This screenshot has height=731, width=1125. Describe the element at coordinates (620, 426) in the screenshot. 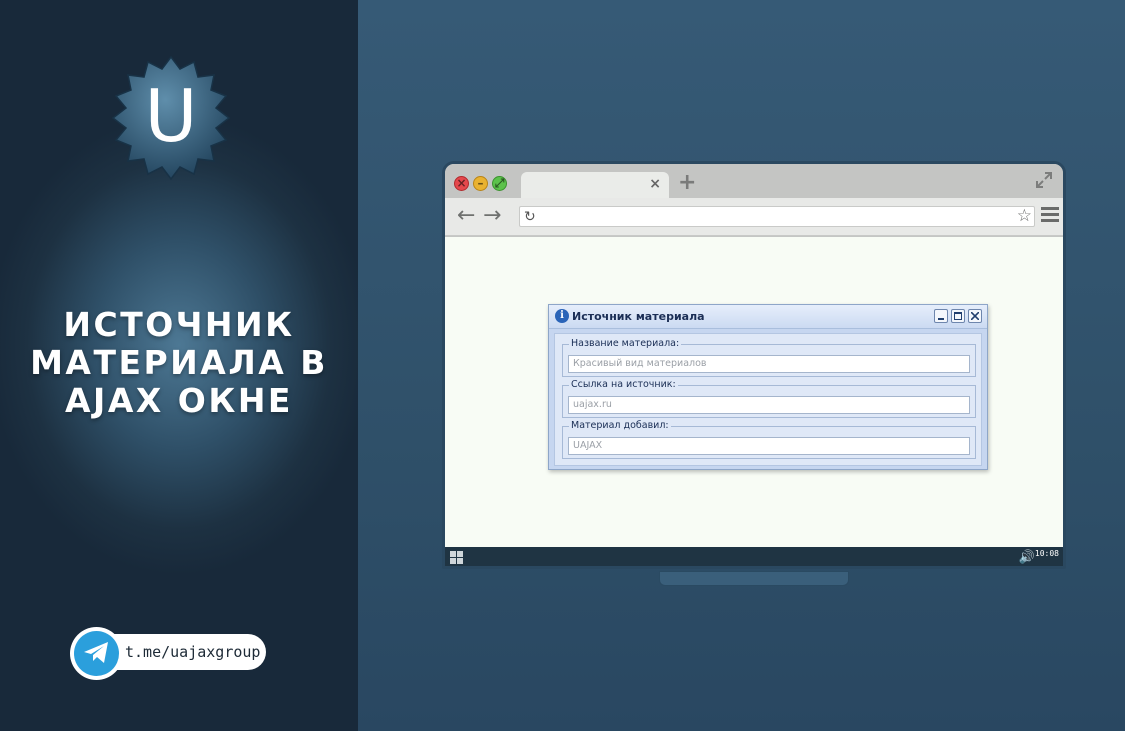

I see `added-by-label: Материал добавил:` at that location.